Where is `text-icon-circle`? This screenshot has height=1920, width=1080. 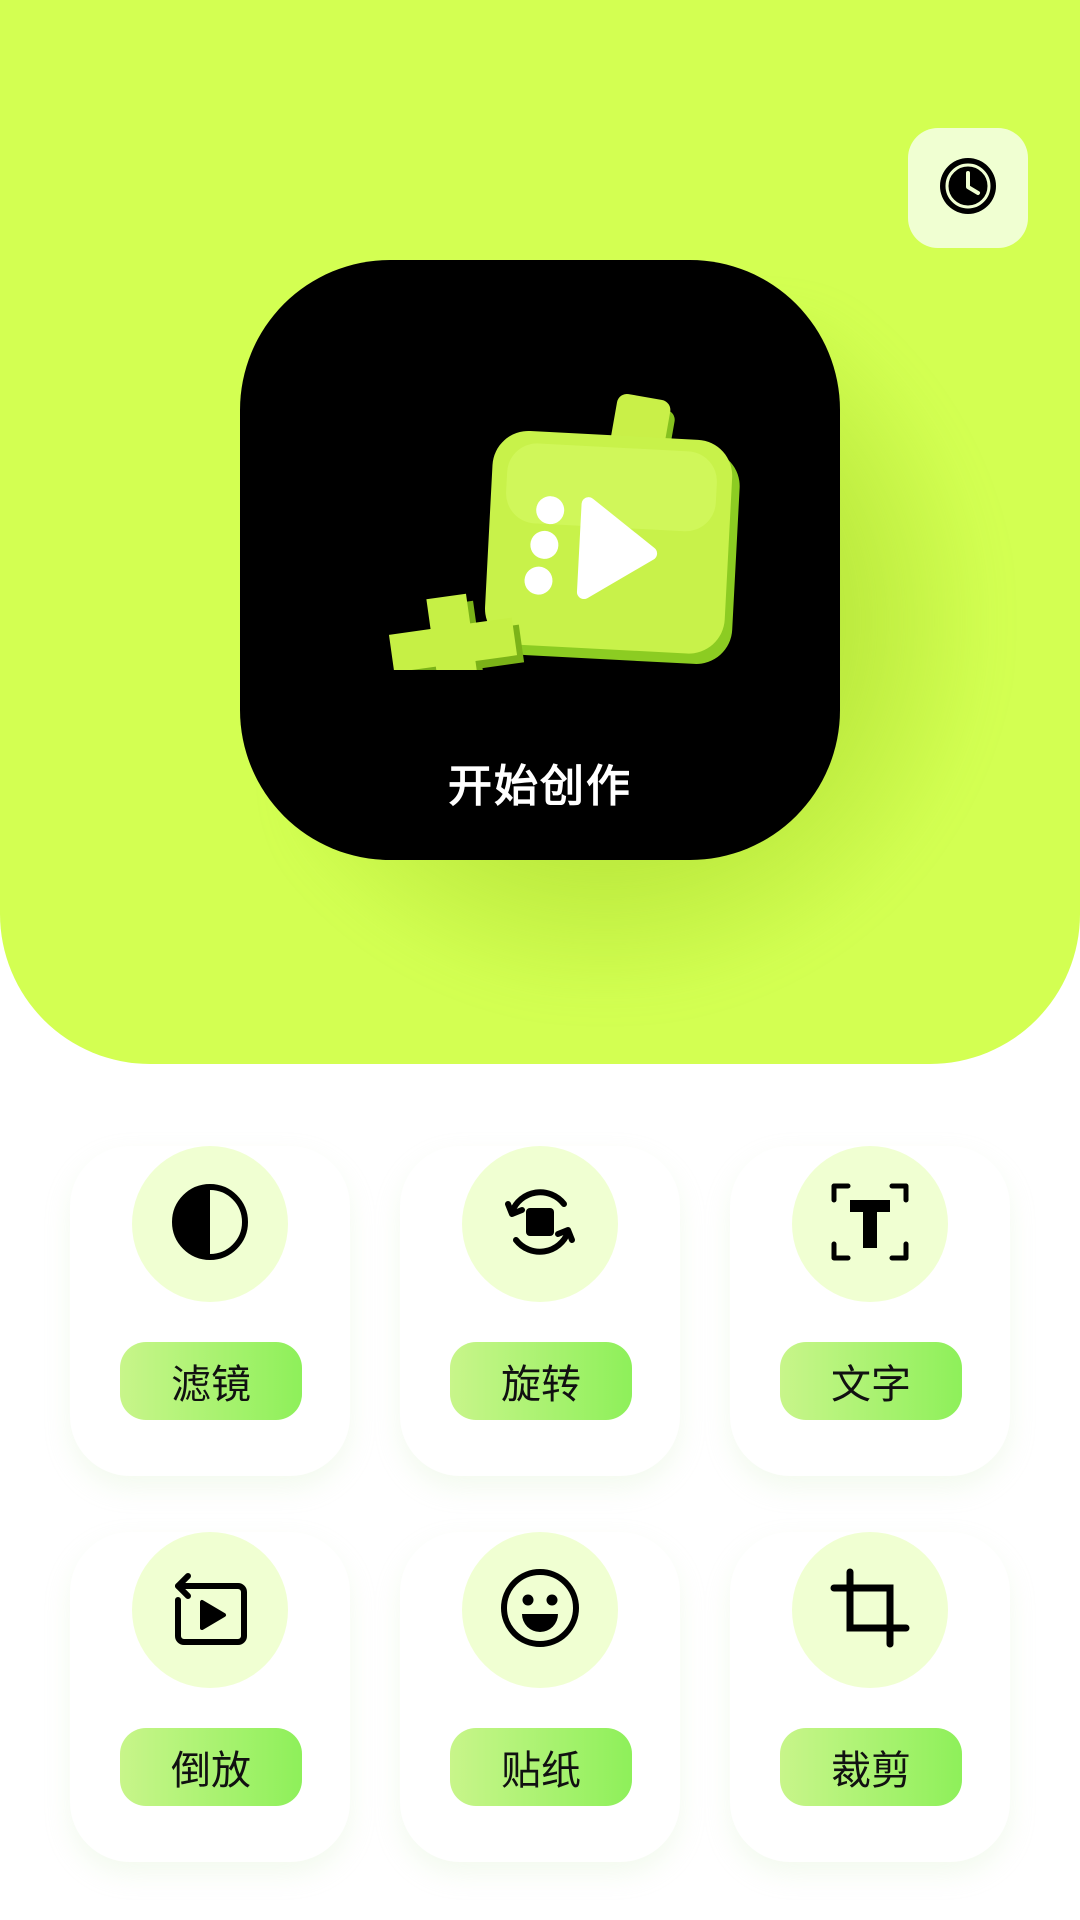
text-icon-circle is located at coordinates (870, 1224).